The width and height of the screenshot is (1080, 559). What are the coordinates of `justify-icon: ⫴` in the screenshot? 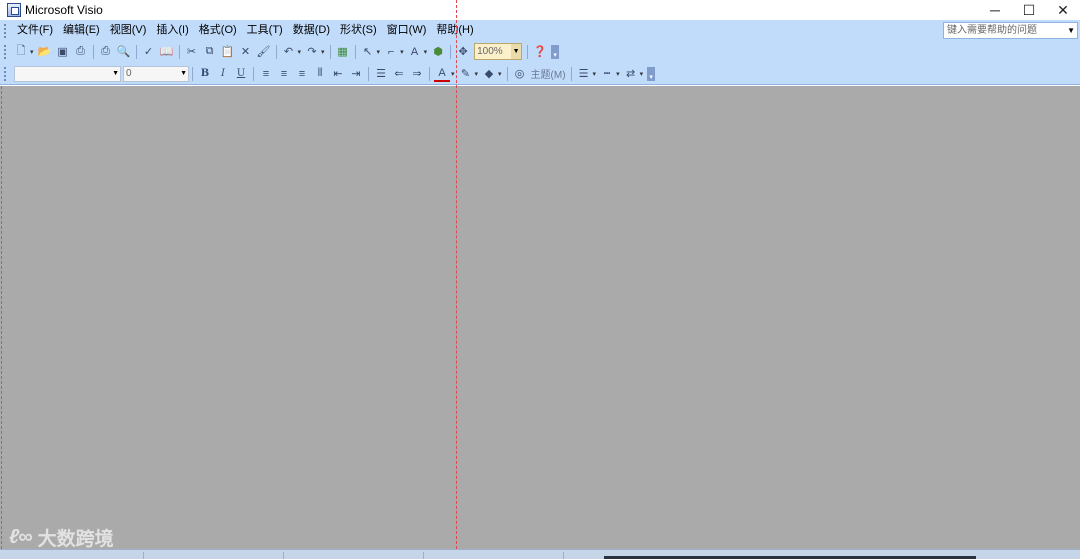 It's located at (320, 74).